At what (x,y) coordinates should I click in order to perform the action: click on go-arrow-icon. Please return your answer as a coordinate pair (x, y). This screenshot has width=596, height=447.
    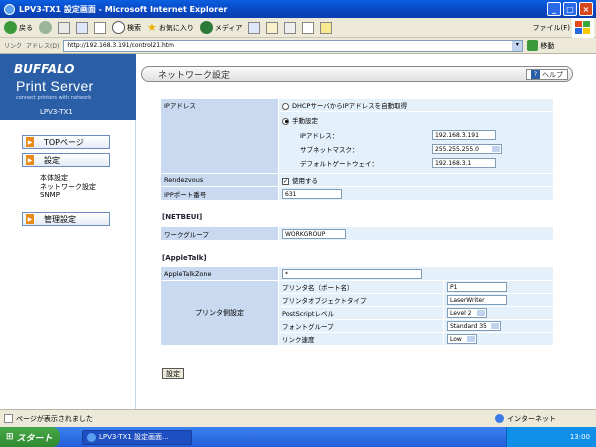
    Looking at the image, I should click on (533, 45).